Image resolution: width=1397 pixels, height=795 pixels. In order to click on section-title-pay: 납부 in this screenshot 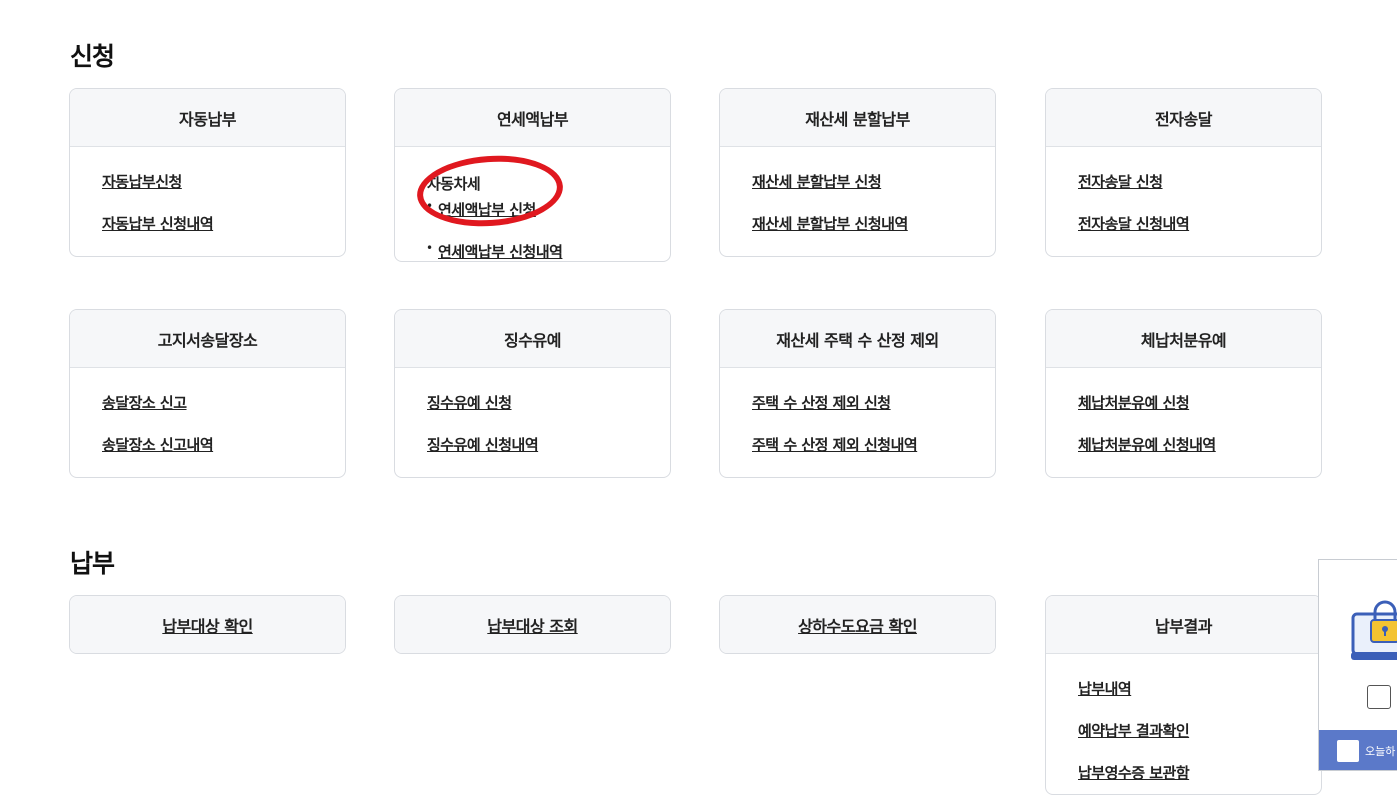, I will do `click(92, 563)`.